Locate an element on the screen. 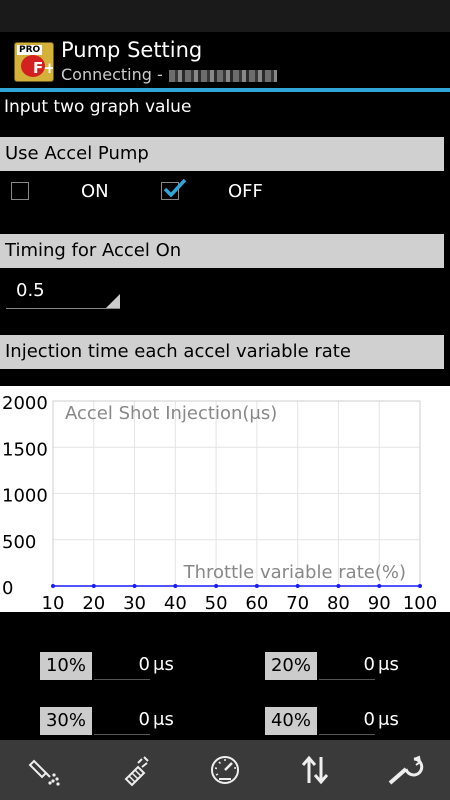  y-tick-label: 500 is located at coordinates (19, 542).